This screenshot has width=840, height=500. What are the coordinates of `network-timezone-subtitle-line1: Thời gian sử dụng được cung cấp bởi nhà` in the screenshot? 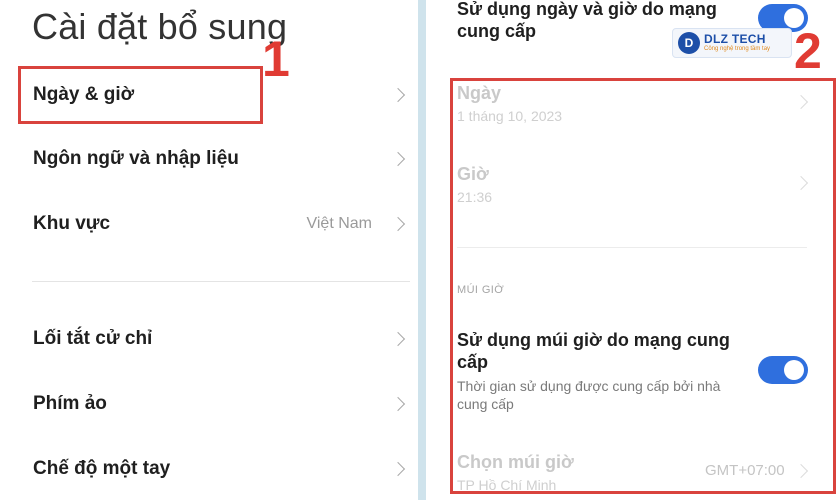 It's located at (589, 386).